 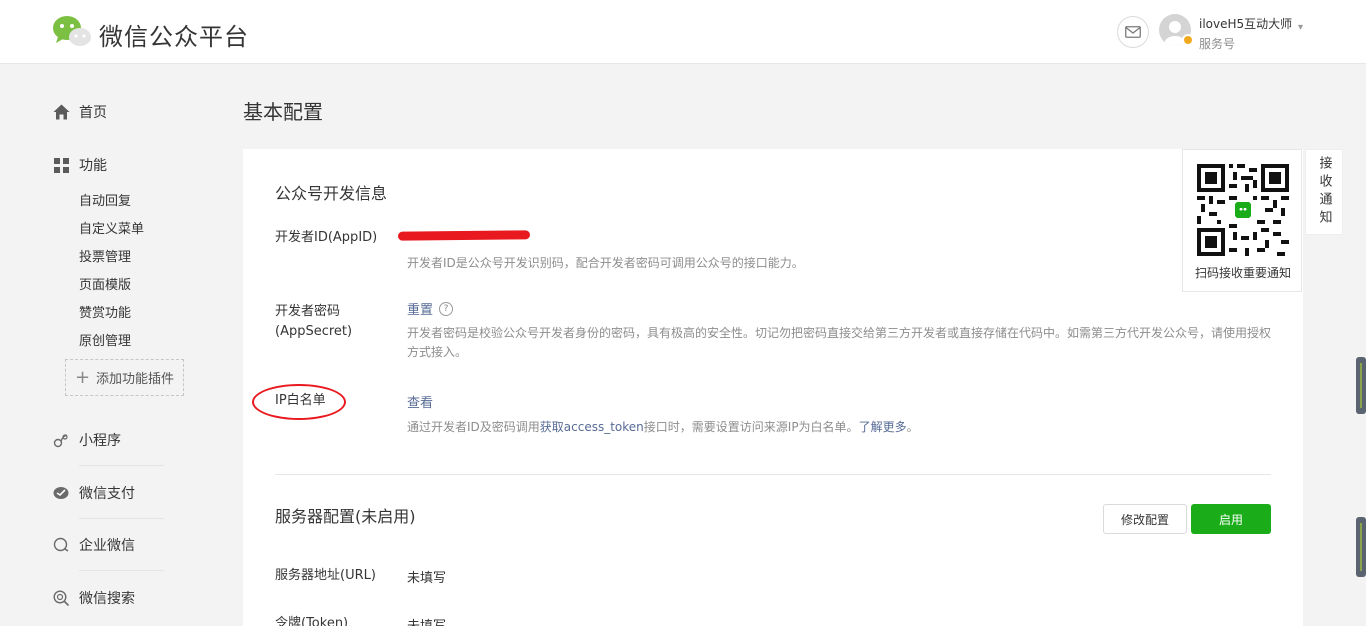 What do you see at coordinates (1242, 273) in the screenshot?
I see `qr-caption: 扫码接收重要通知` at bounding box center [1242, 273].